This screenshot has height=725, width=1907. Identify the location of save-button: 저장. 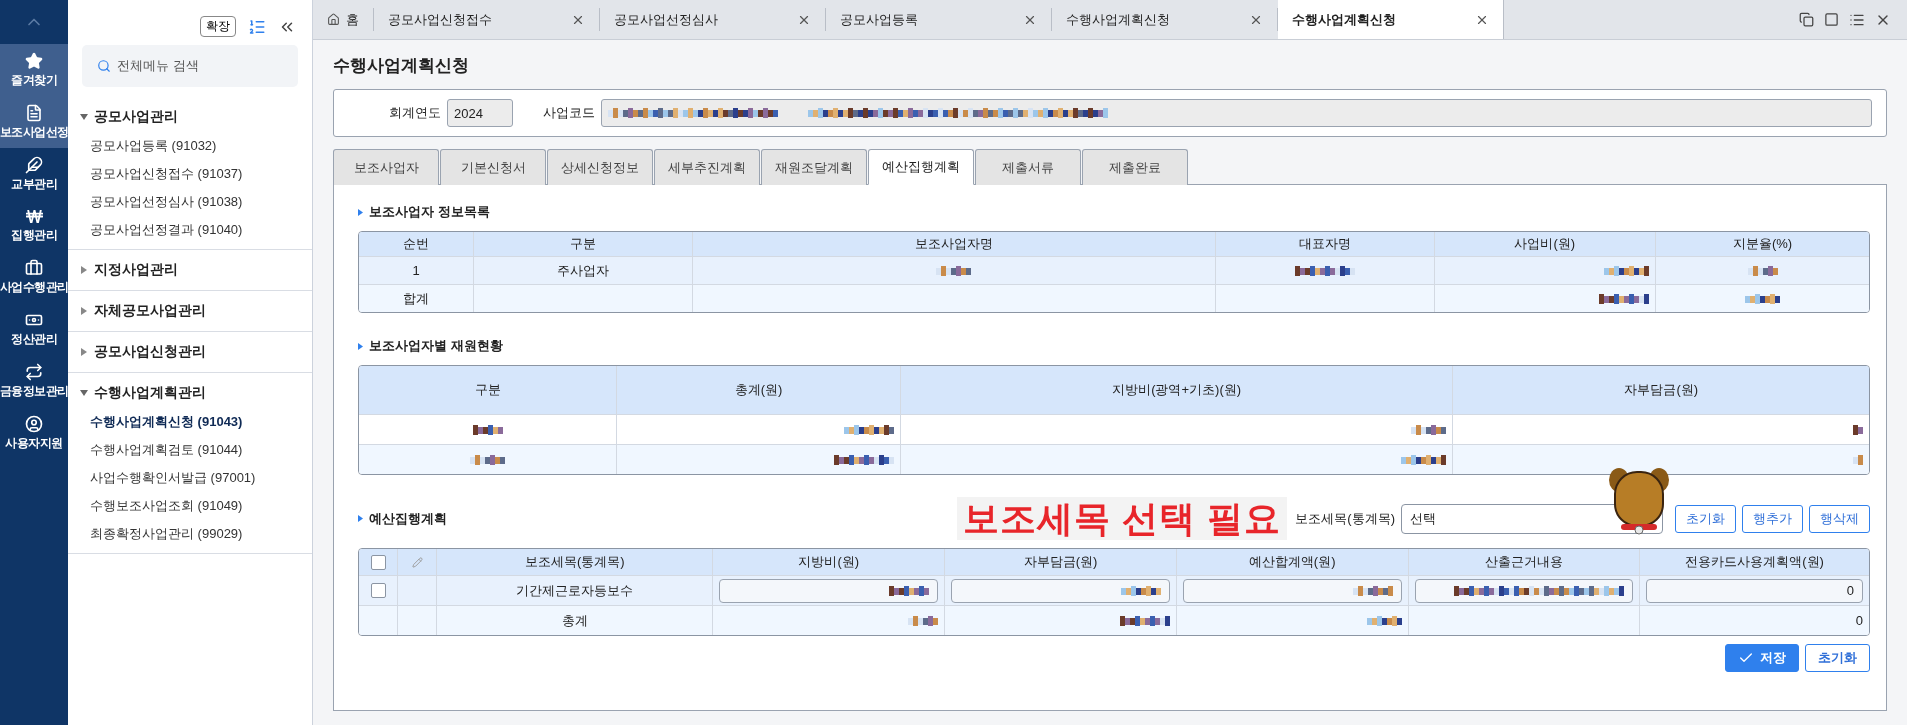
(1762, 658).